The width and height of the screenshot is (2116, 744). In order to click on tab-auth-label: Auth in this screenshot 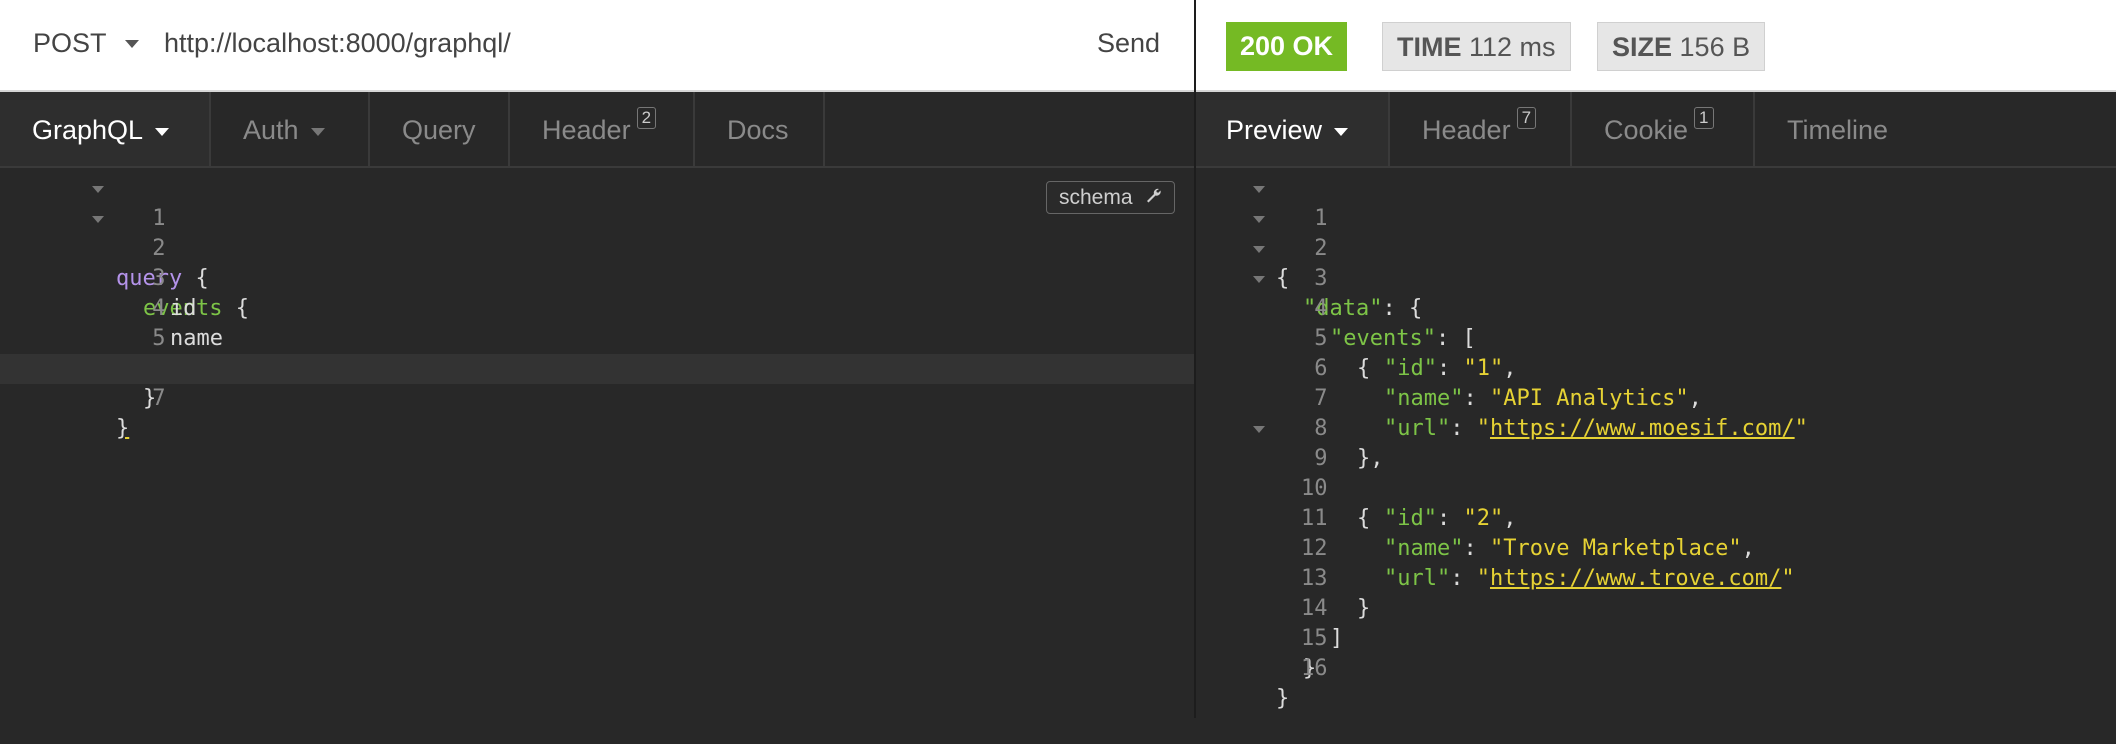, I will do `click(271, 130)`.